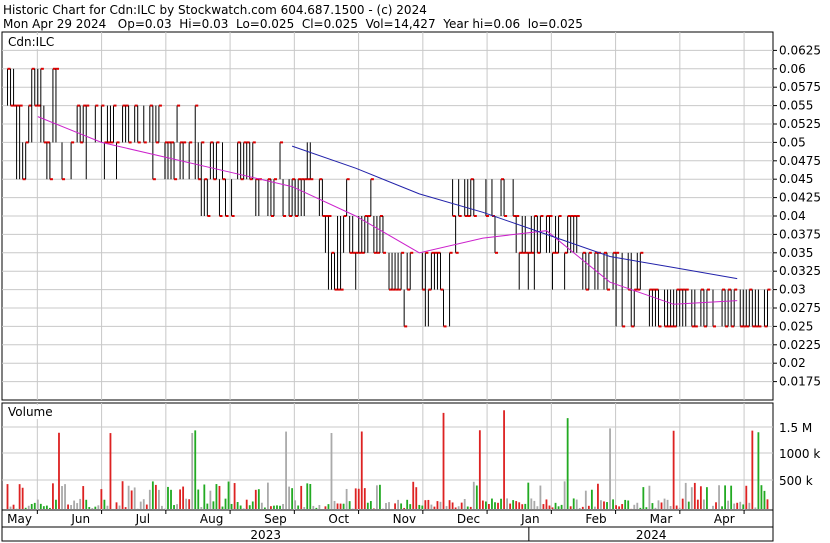 This screenshot has width=830, height=543. What do you see at coordinates (651, 535) in the screenshot?
I see `year-label: 2024` at bounding box center [651, 535].